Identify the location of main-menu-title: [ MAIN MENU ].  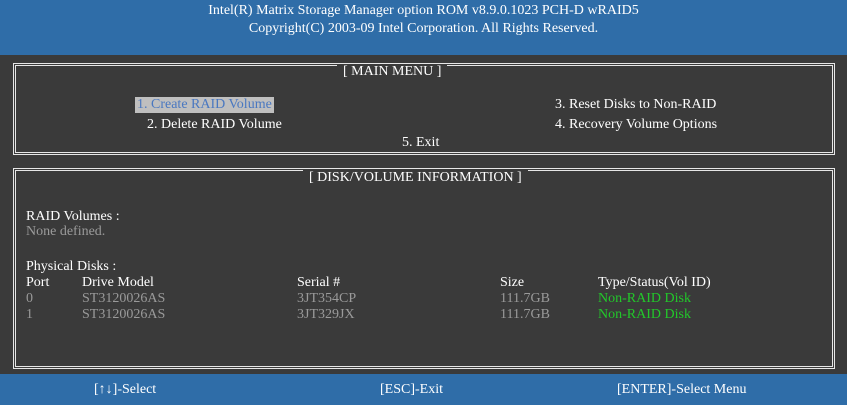
(392, 72).